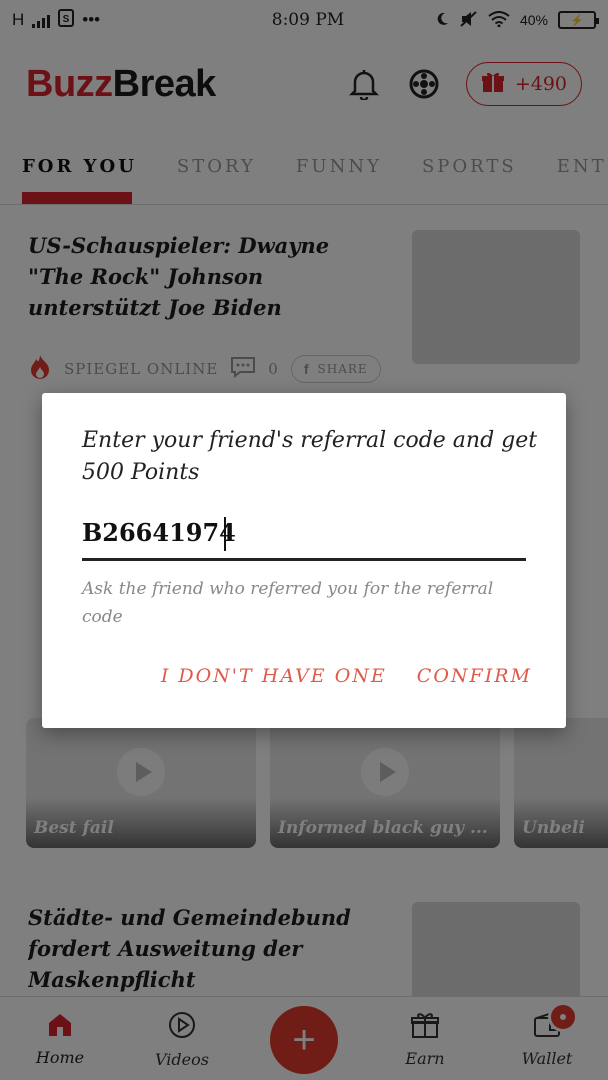  I want to click on no-code-button: I DON'T HAVE ONE, so click(274, 676).